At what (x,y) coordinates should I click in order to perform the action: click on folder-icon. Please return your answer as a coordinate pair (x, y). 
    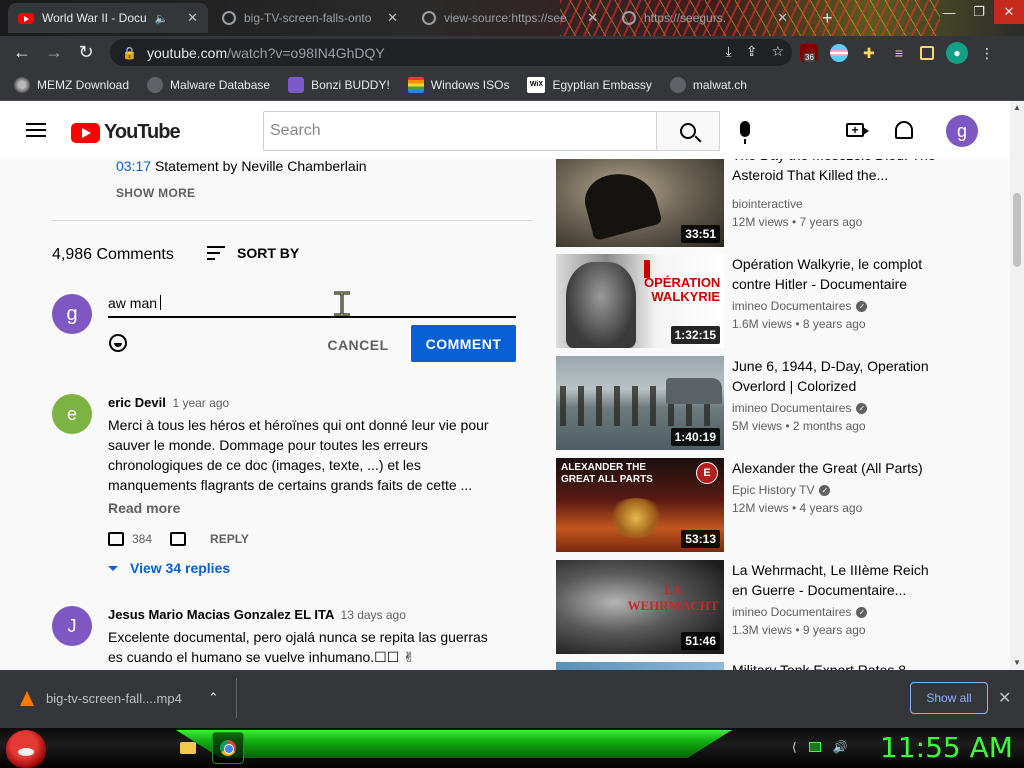
    Looking at the image, I should click on (188, 748).